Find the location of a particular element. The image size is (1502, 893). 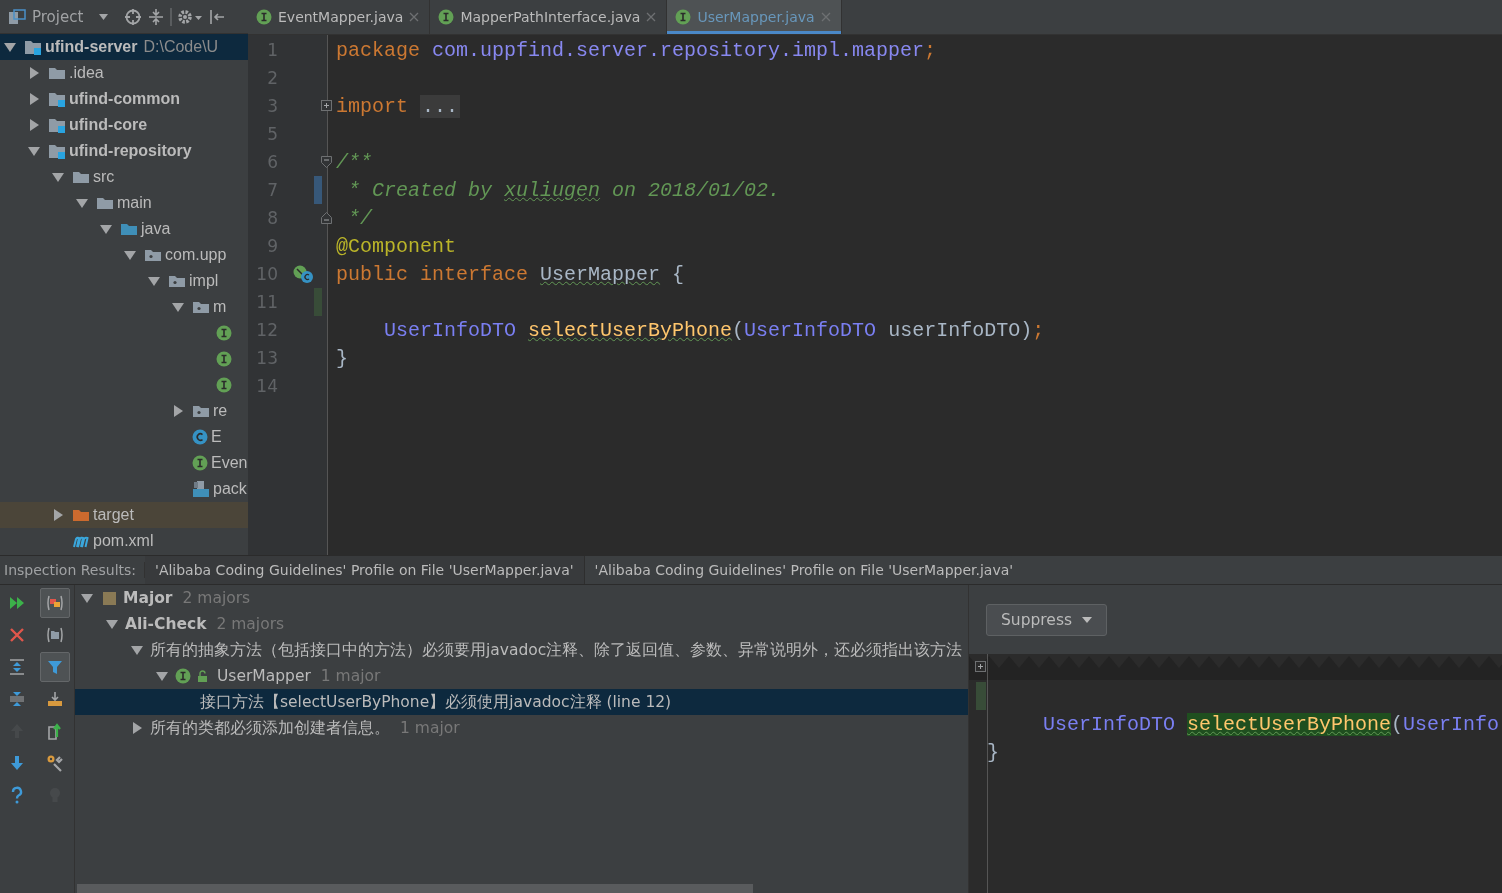

tree-row: pom.xml is located at coordinates (124, 541).